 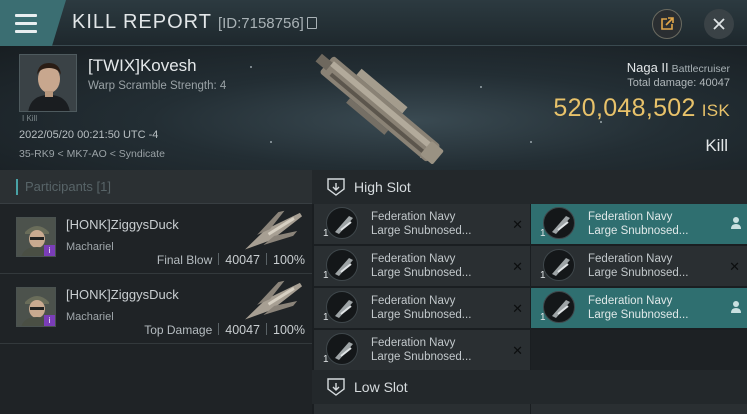 What do you see at coordinates (719, 24) in the screenshot?
I see `close-button` at bounding box center [719, 24].